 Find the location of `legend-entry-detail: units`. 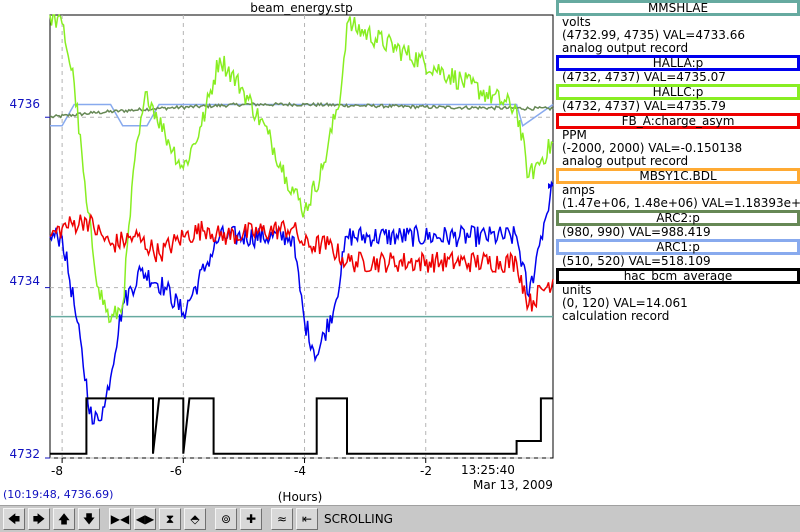

legend-entry-detail: units is located at coordinates (577, 290).